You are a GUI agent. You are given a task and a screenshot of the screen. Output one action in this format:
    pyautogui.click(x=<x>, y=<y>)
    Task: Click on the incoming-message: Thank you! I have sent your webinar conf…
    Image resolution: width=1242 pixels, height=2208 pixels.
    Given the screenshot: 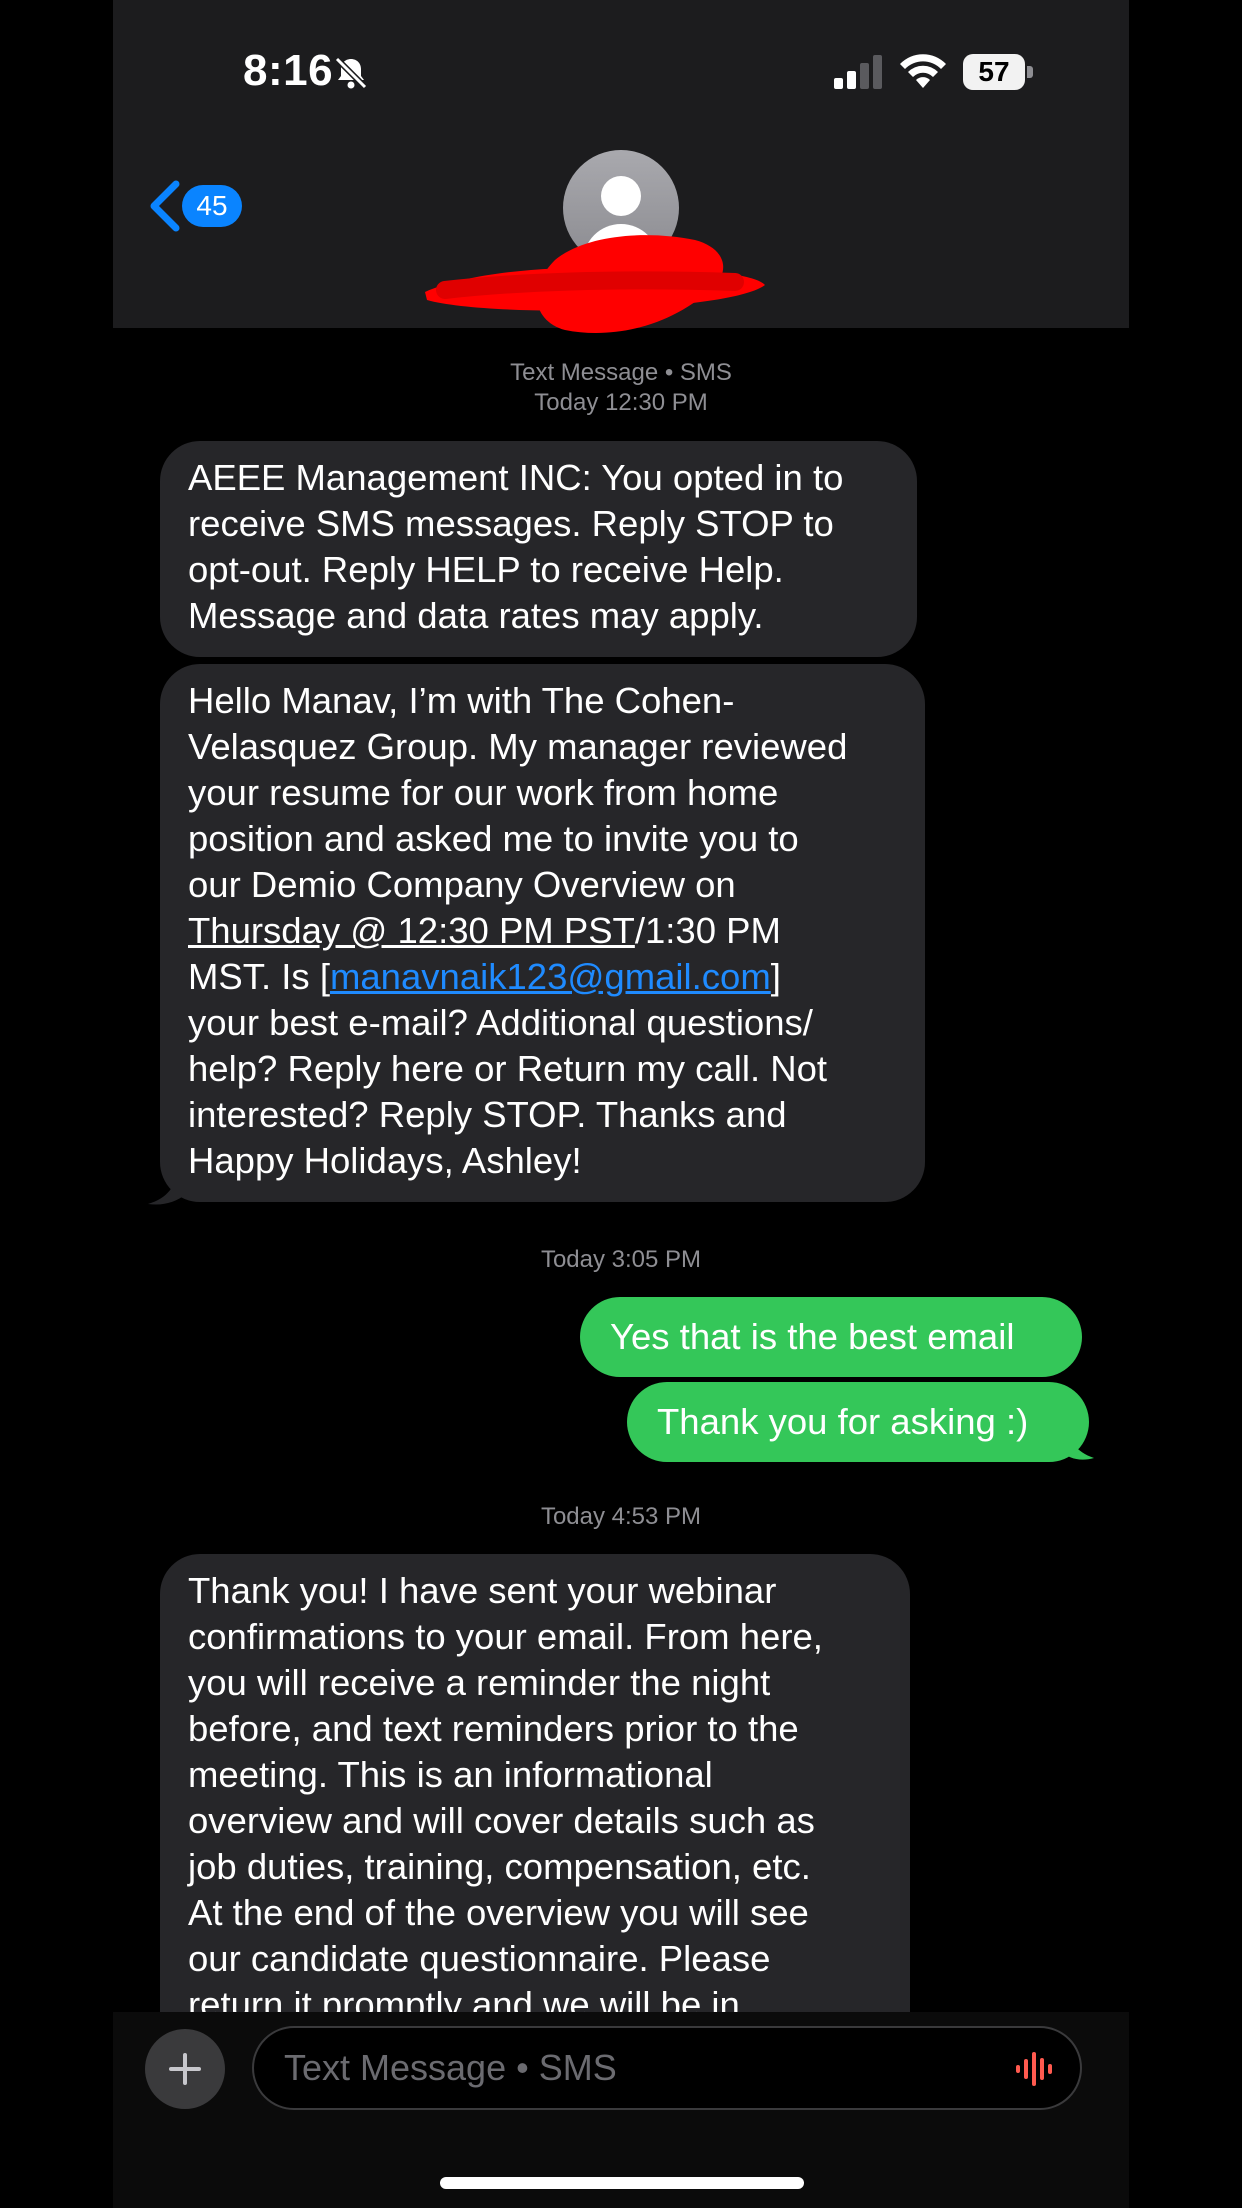 What is the action you would take?
    pyautogui.click(x=535, y=1789)
    